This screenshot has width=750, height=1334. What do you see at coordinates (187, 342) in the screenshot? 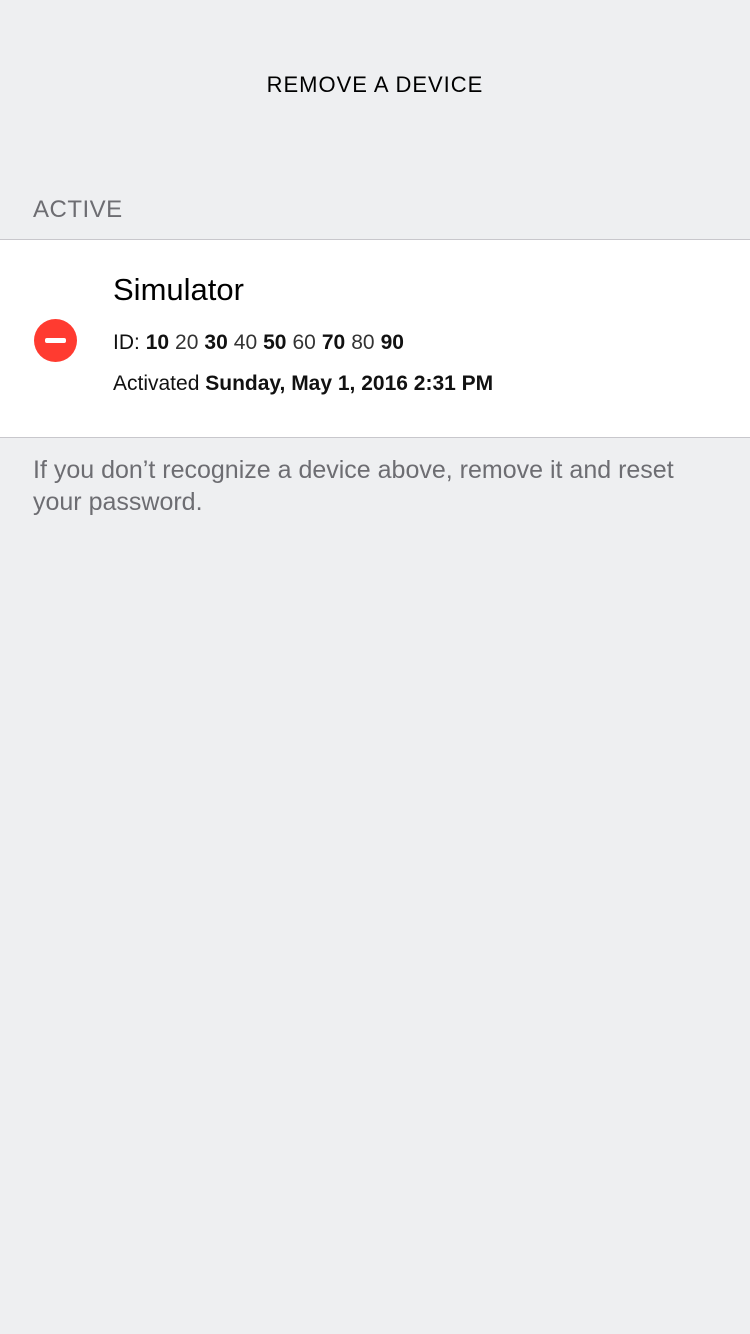
I see `device-id-segment: 20` at bounding box center [187, 342].